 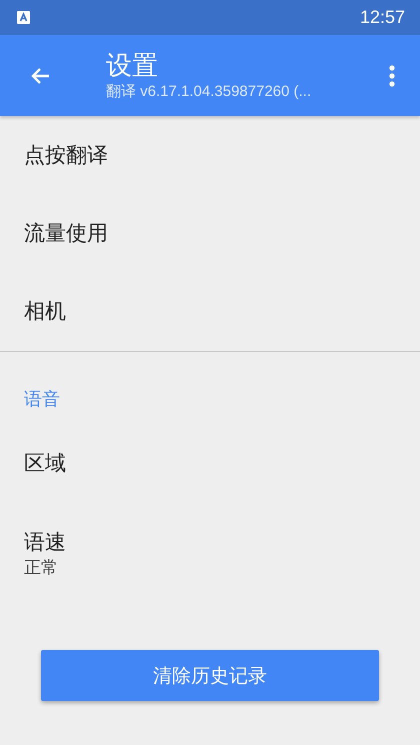 I want to click on app-notification-icon, so click(x=23, y=17).